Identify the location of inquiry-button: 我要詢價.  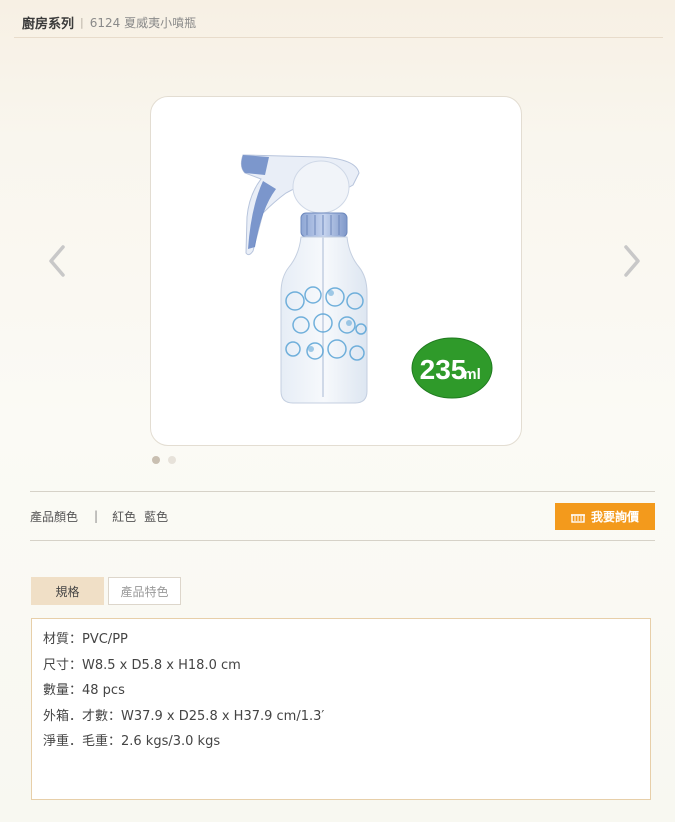
(605, 516).